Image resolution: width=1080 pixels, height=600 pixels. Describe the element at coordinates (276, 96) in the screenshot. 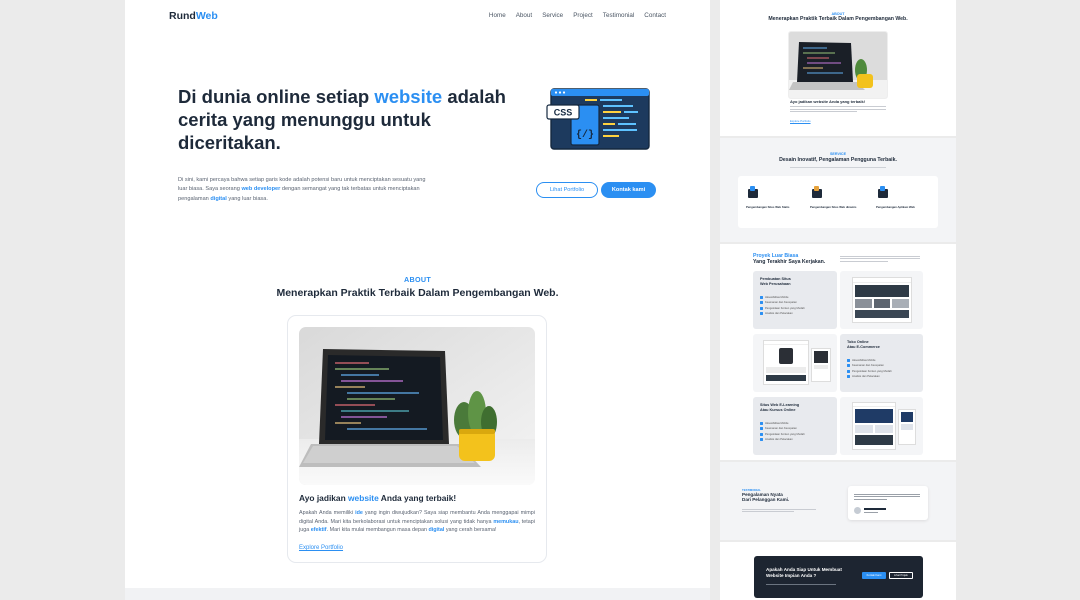

I see `hero-title-pre: Di dunia online setiap` at that location.